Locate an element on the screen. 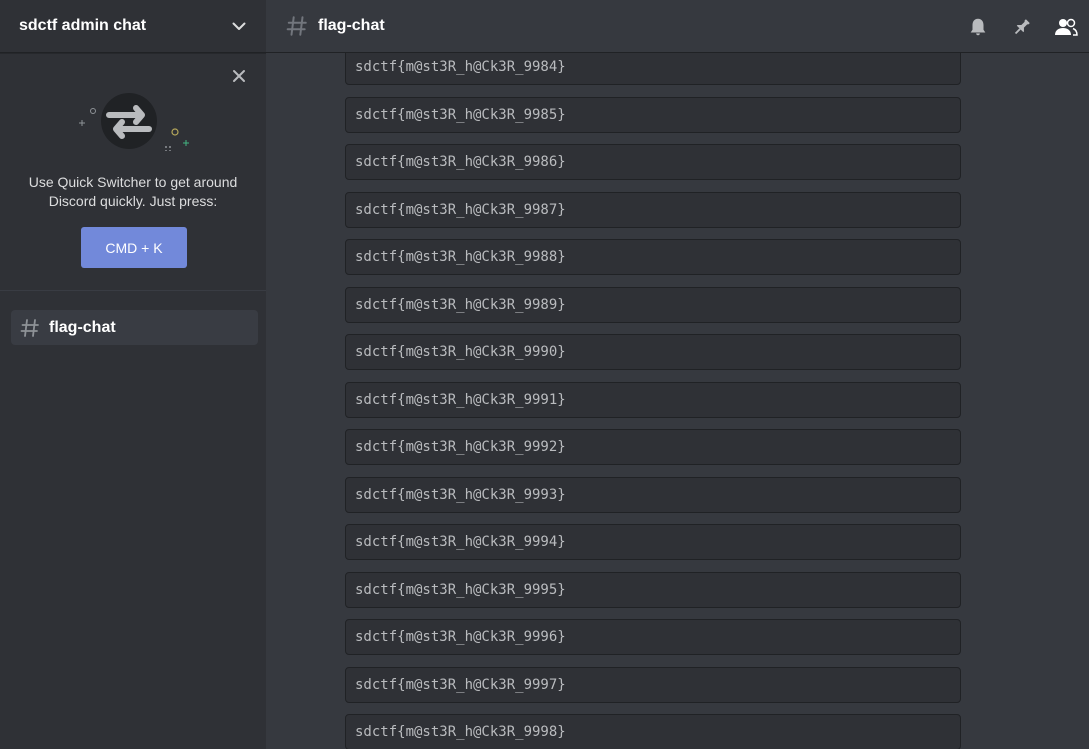 The width and height of the screenshot is (1089, 749). channel-item-flag-chat: flag-chat is located at coordinates (134, 327).